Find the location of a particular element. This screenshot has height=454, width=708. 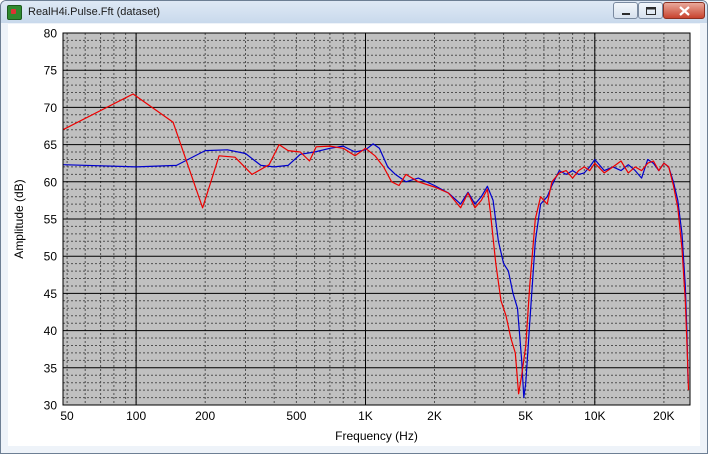

x-tick-label: 50 is located at coordinates (67, 416).